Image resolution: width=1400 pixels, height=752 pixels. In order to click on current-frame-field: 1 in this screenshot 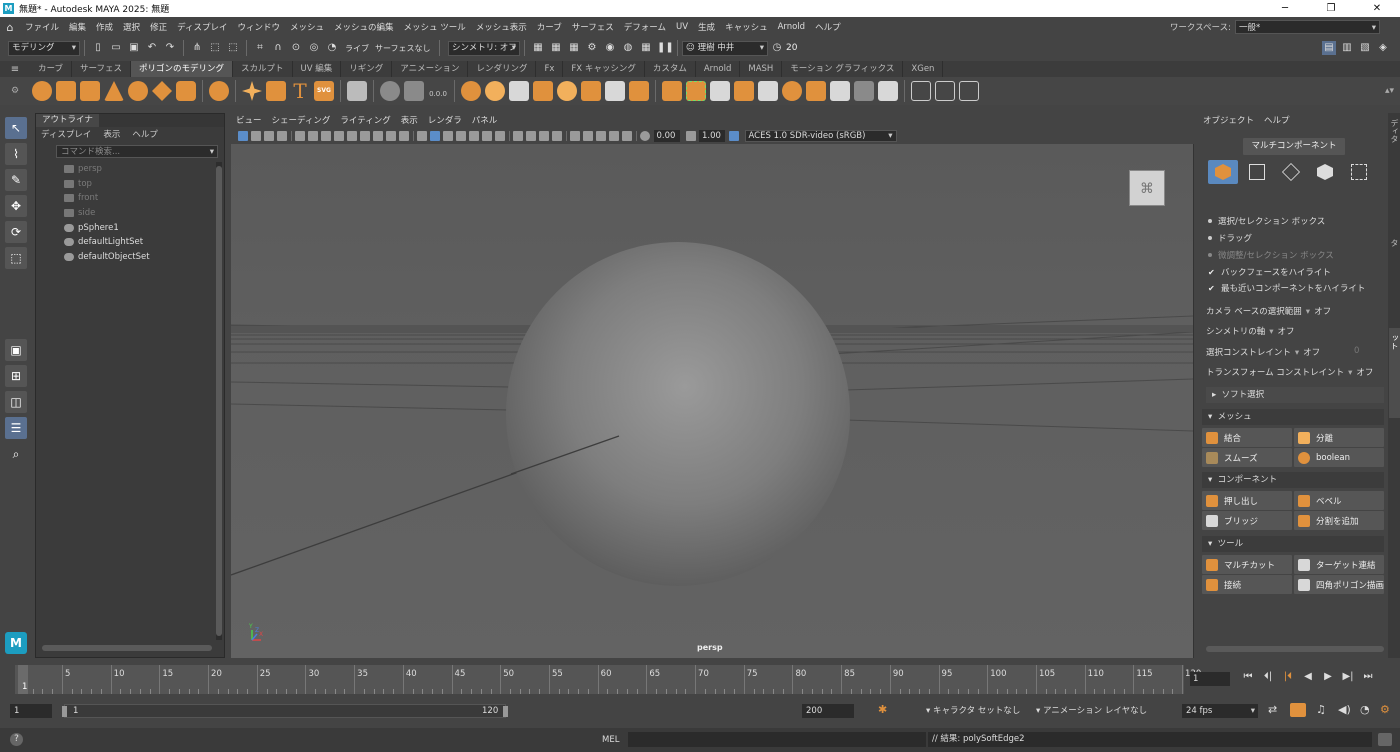, I will do `click(1210, 679)`.